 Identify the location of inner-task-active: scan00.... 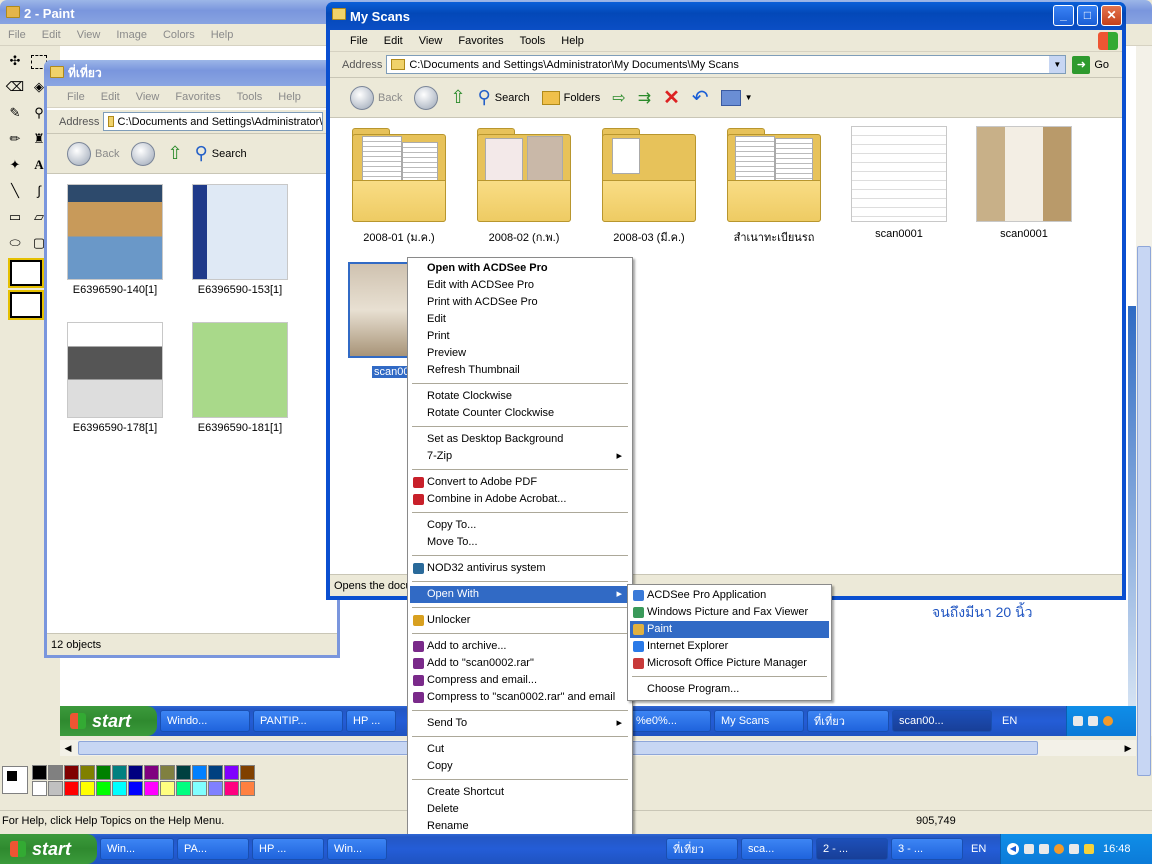
(942, 721).